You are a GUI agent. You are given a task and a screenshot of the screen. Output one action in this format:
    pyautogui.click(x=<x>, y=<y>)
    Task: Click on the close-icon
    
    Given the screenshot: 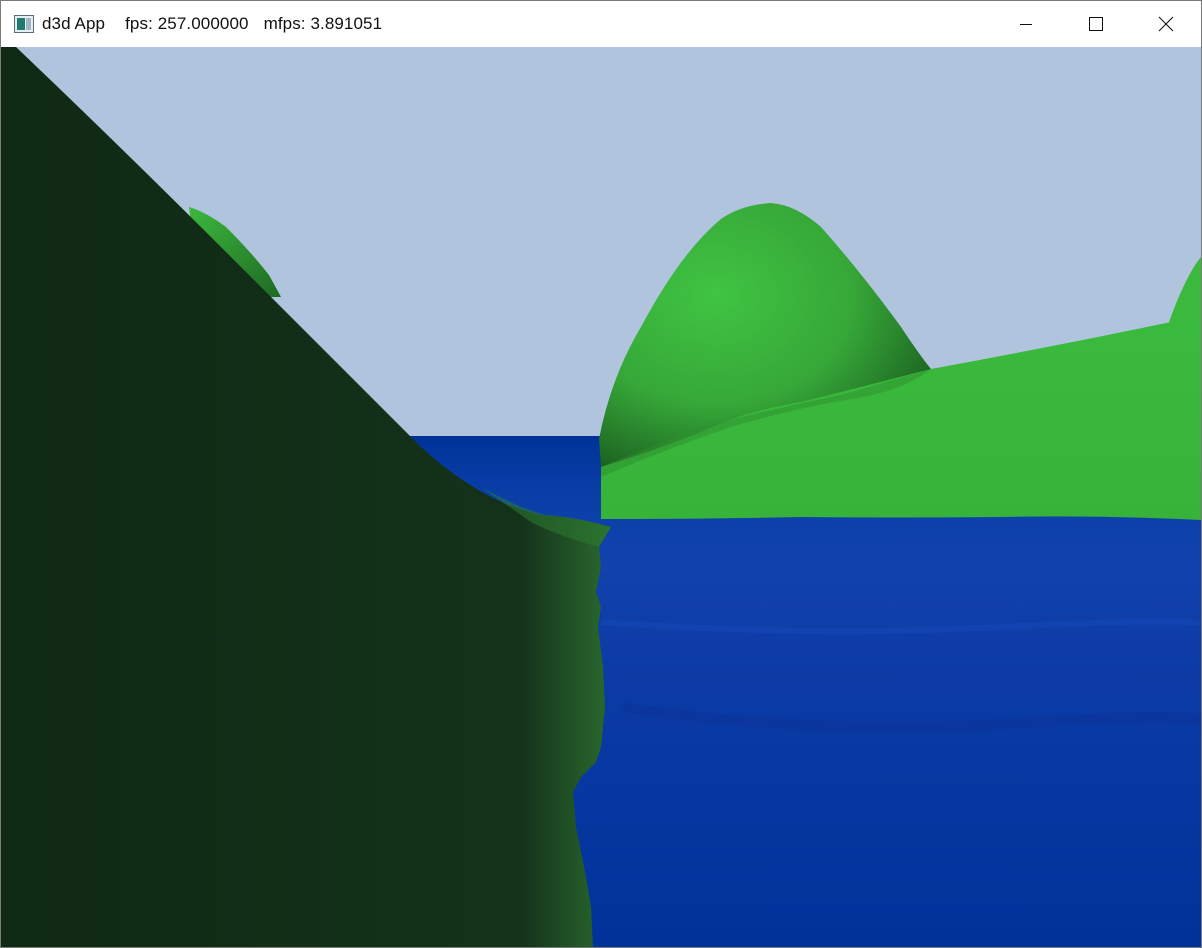 What is the action you would take?
    pyautogui.click(x=1166, y=23)
    